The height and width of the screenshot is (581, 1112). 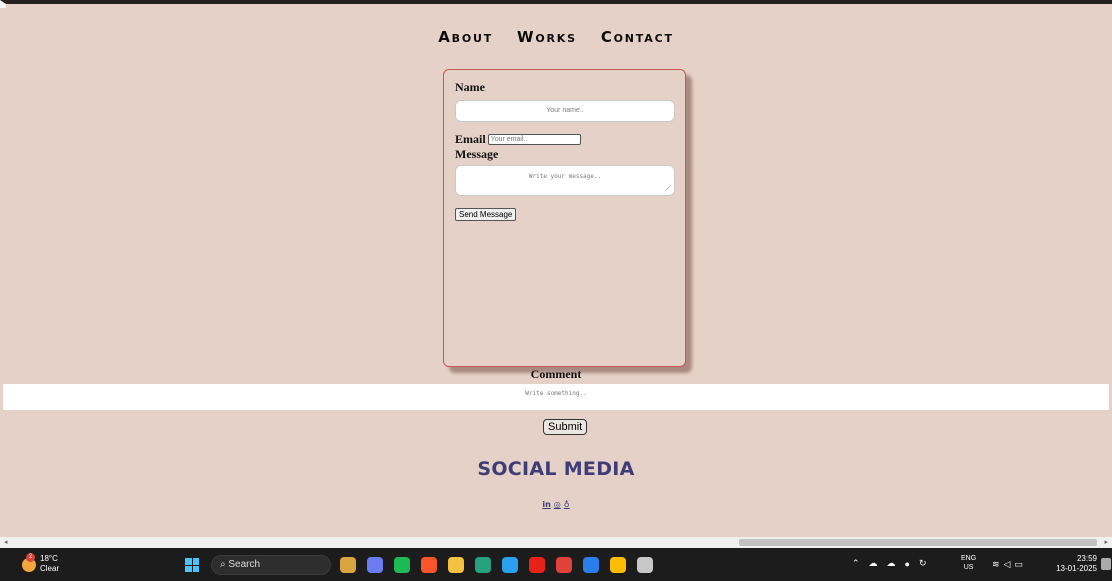 I want to click on weather-widget: 18°C Clear, so click(x=41, y=563).